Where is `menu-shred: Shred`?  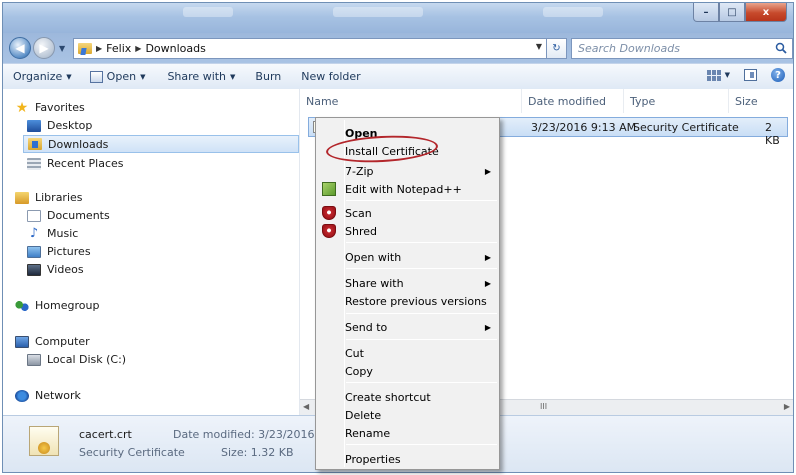 menu-shred: Shred is located at coordinates (407, 231).